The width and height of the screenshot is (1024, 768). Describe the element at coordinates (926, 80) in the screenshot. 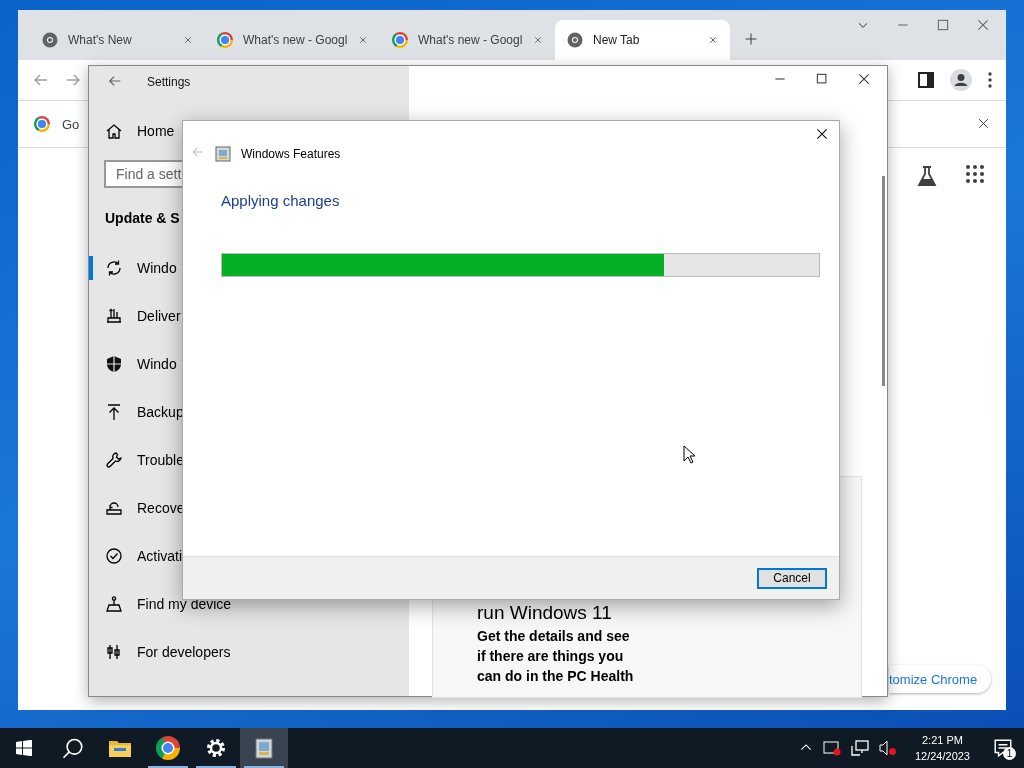

I see `side-panel-icon` at that location.